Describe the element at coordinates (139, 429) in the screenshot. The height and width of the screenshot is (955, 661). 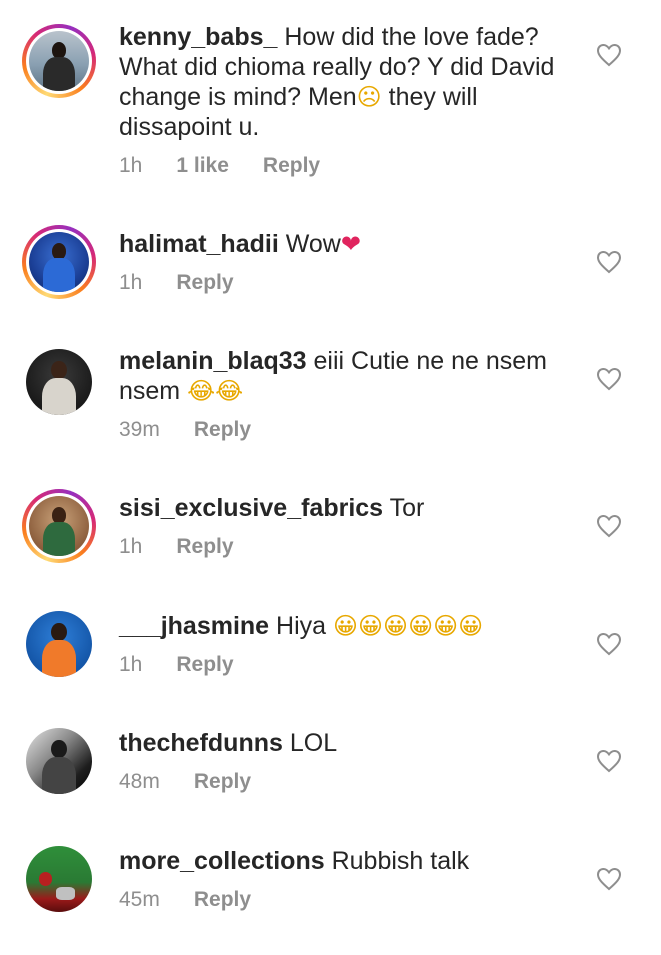
I see `comment-time: 39m` at that location.